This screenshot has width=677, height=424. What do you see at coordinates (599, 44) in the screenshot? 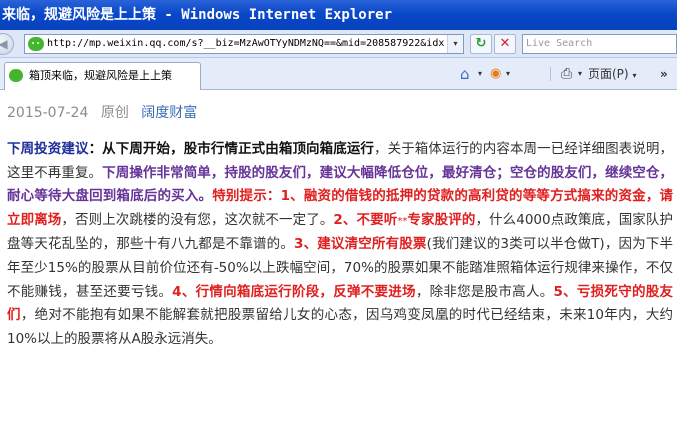
I see `search-input: Live Search` at bounding box center [599, 44].